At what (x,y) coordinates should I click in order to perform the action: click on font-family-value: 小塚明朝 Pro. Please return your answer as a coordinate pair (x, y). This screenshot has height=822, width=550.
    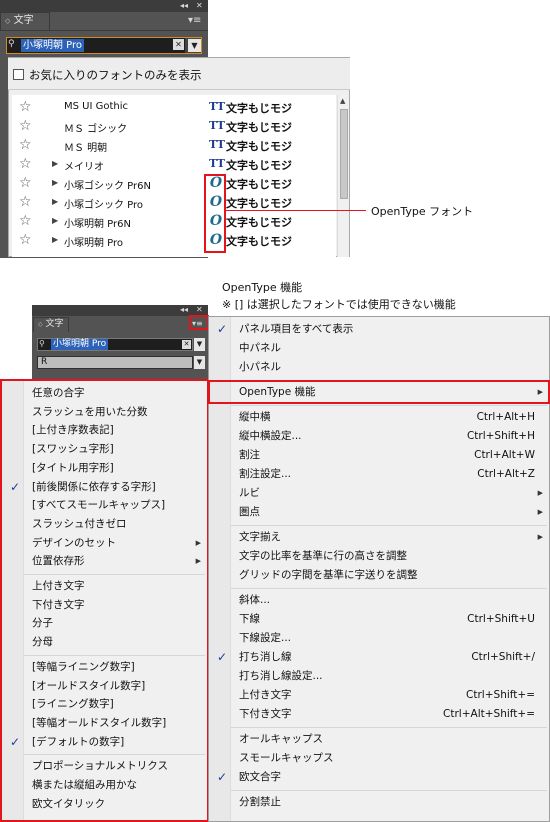
    Looking at the image, I should click on (53, 45).